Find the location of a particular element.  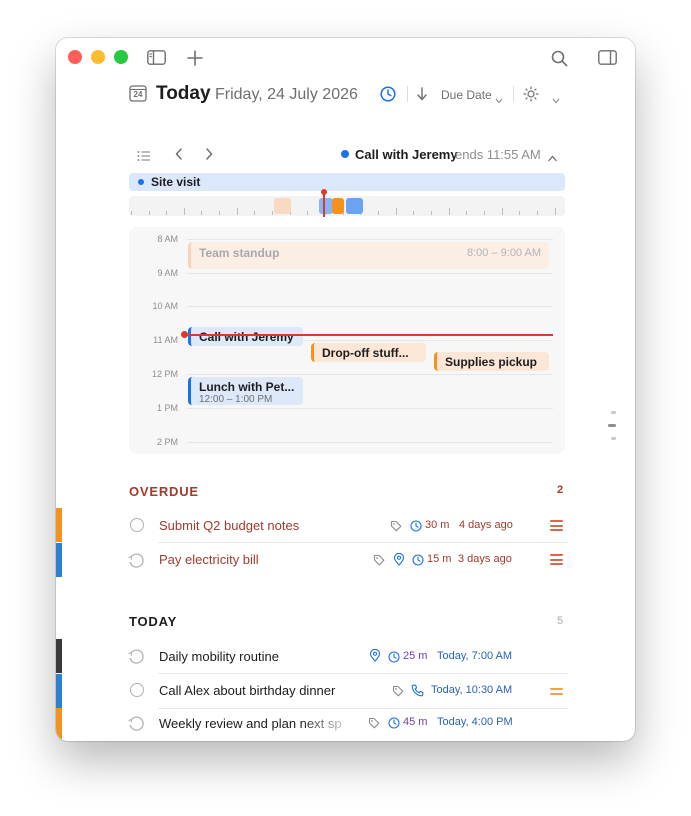

page-date: Friday, 24 July 2026 is located at coordinates (286, 94).